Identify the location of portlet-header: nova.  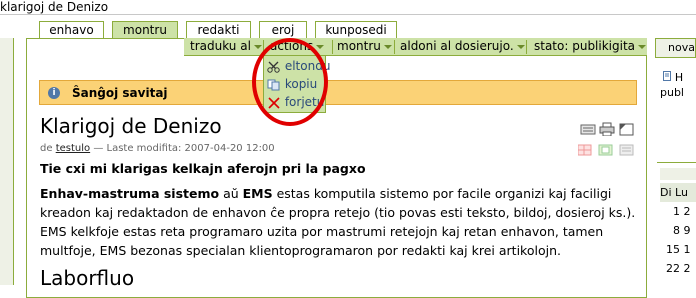
(675, 48).